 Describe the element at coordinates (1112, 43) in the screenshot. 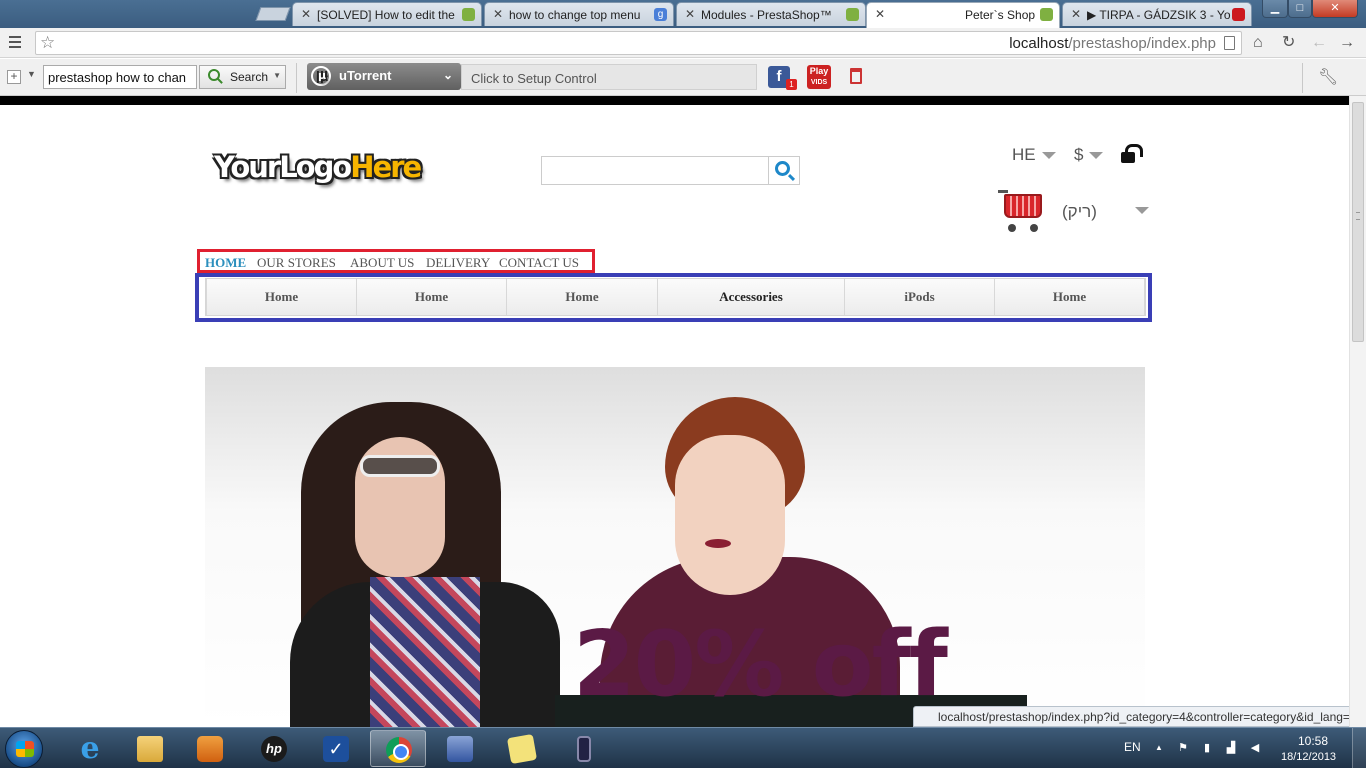

I see `url-text: localhost/prestashop/index.php` at that location.